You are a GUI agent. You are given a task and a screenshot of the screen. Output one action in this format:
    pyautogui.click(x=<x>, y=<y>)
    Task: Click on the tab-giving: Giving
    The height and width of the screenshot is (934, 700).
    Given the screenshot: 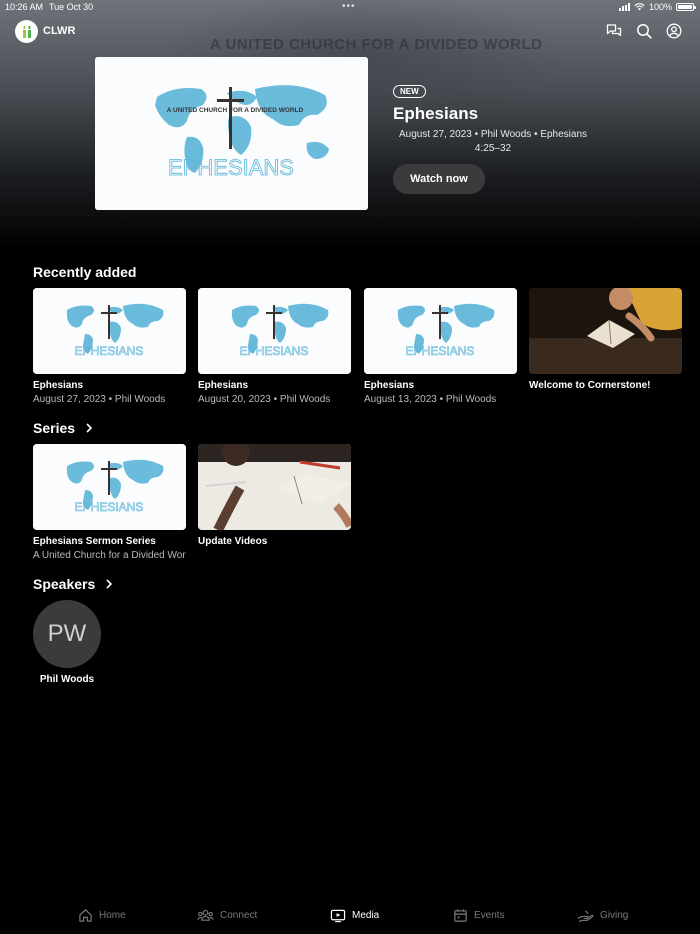 What is the action you would take?
    pyautogui.click(x=602, y=915)
    